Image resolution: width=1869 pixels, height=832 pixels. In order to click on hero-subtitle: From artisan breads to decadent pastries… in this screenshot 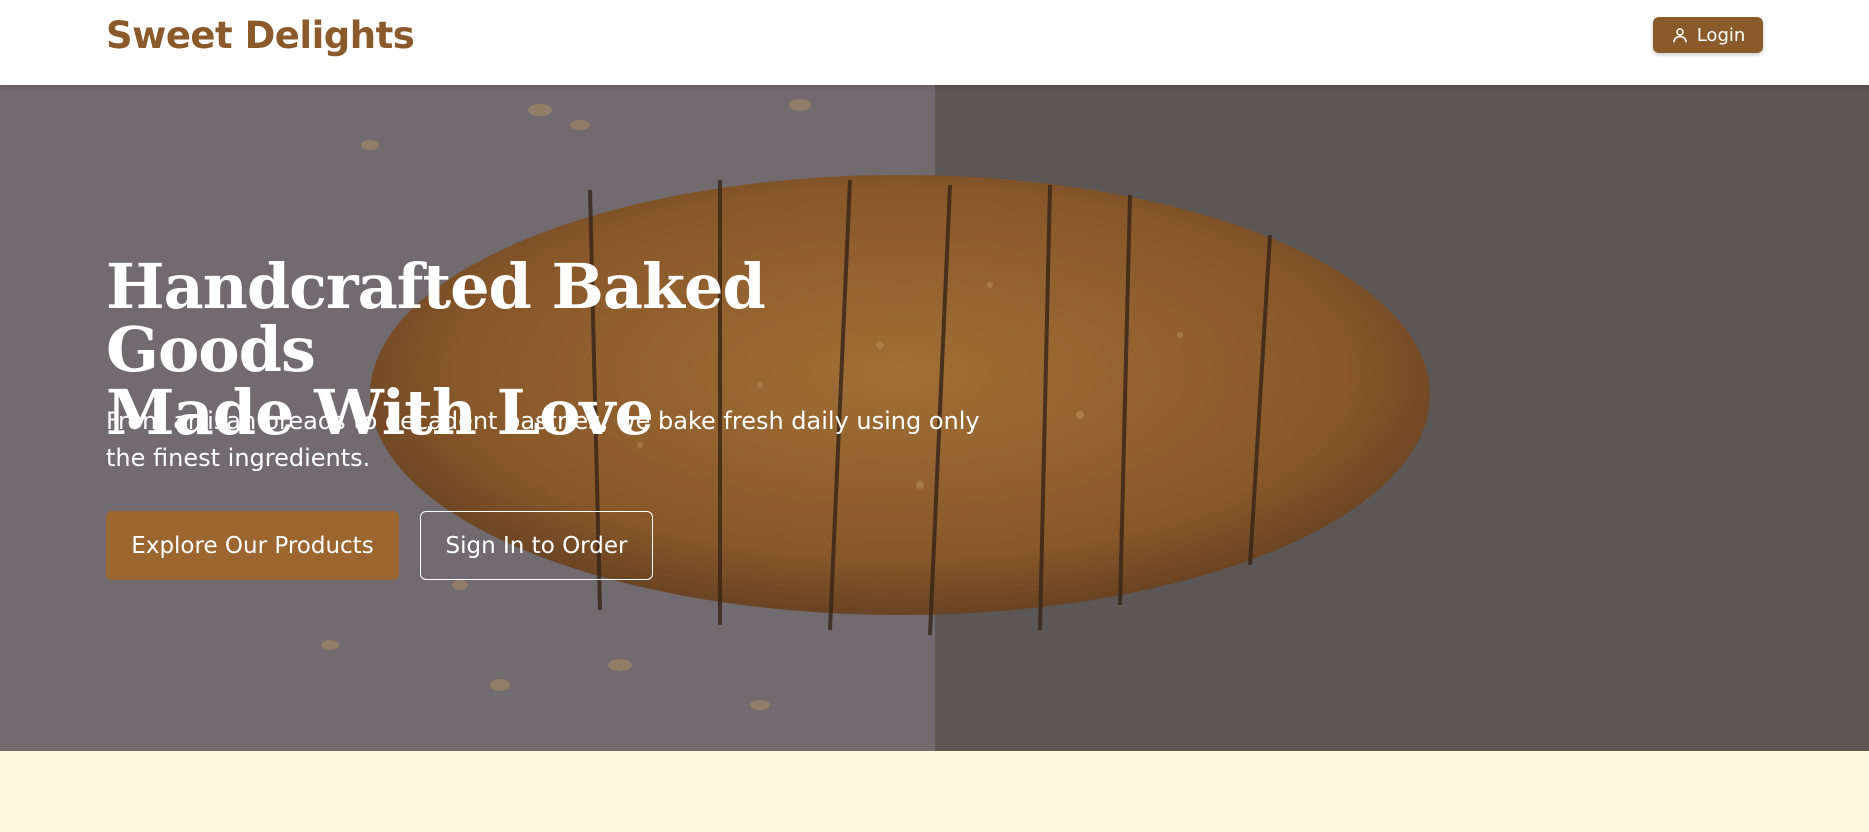, I will do `click(543, 439)`.